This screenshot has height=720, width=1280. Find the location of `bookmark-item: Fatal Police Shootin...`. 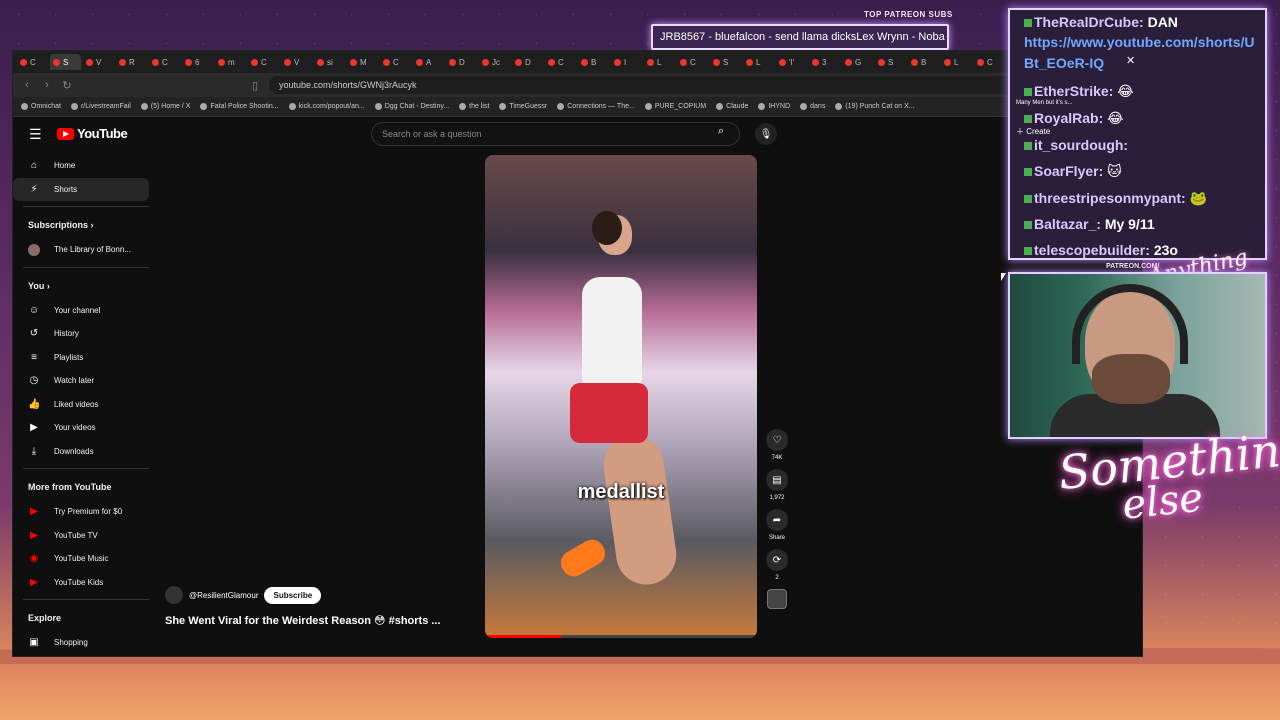

bookmark-item: Fatal Police Shootin... is located at coordinates (239, 106).